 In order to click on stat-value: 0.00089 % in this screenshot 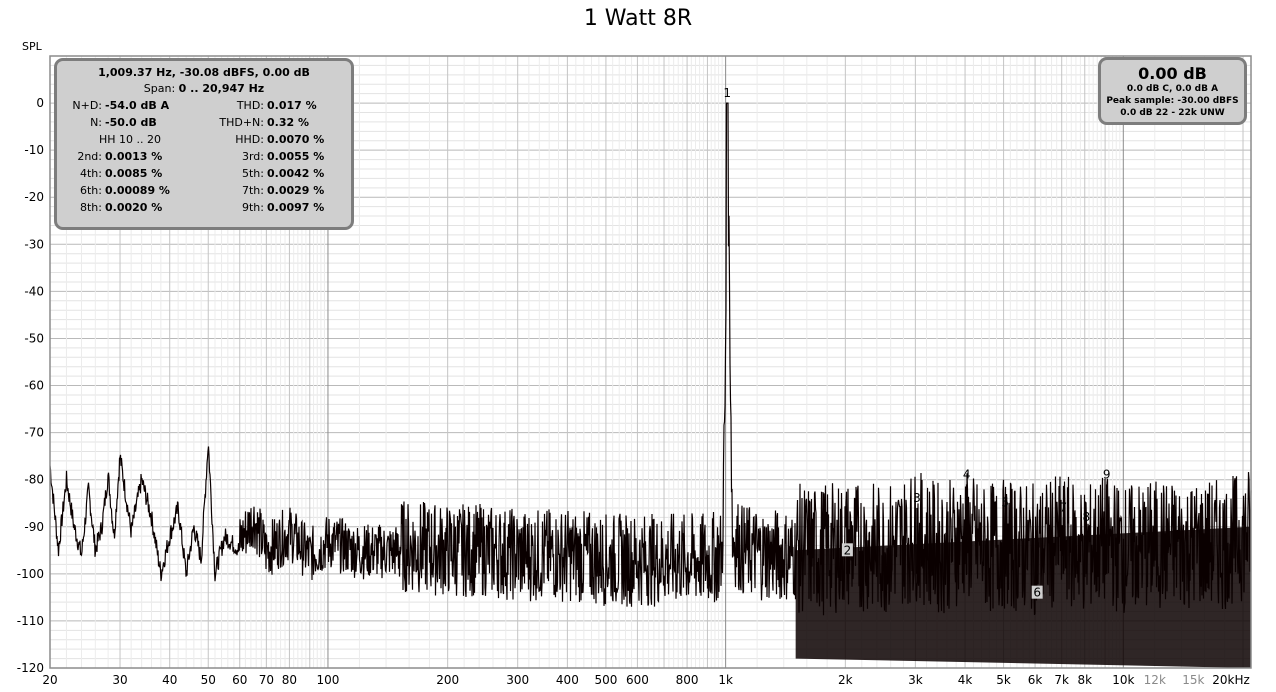, I will do `click(137, 190)`.